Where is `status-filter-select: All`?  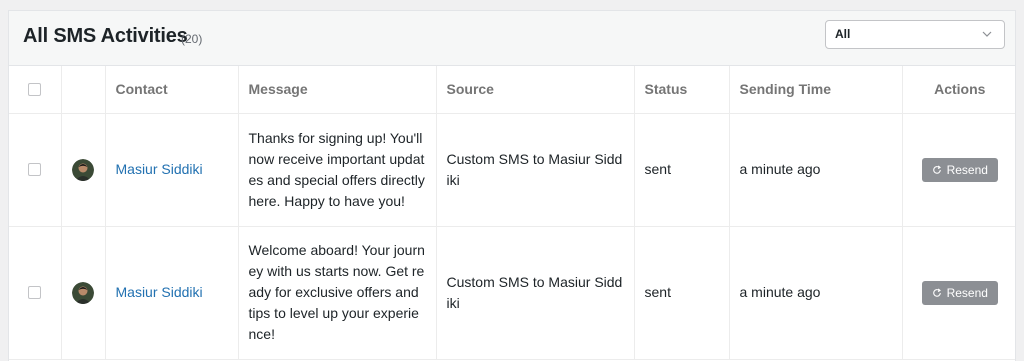
status-filter-select: All is located at coordinates (915, 34).